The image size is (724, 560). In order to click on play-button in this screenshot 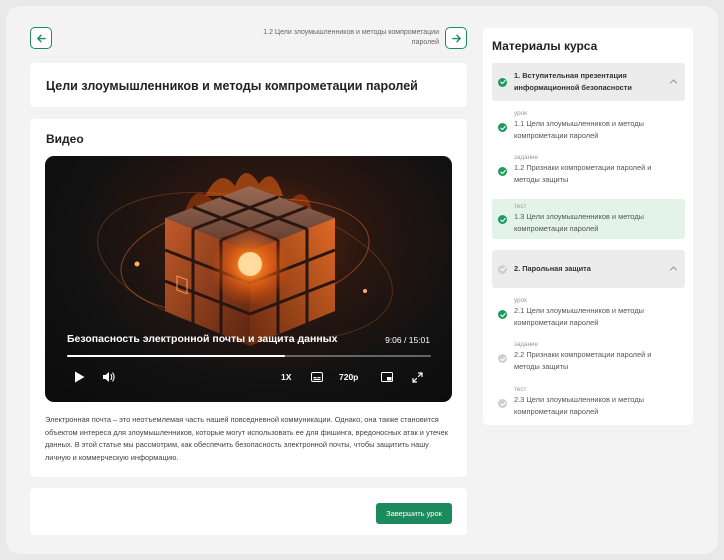, I will do `click(79, 377)`.